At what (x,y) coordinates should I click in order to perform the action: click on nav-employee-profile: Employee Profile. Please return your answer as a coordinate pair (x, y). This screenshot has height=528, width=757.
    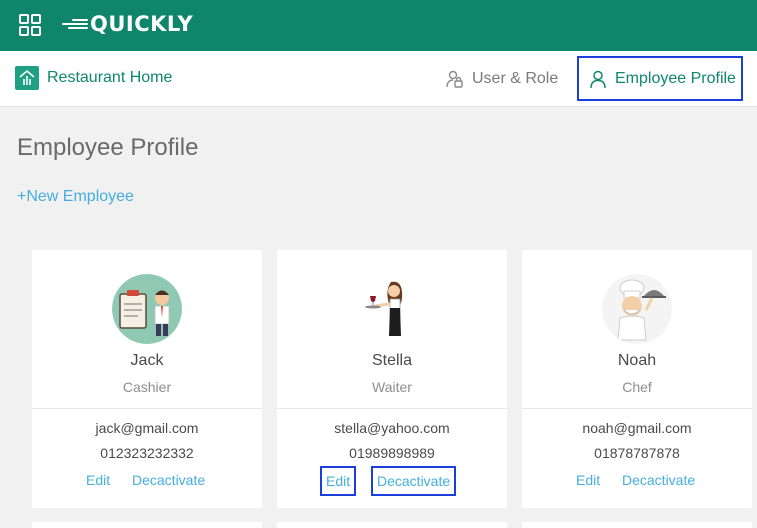
    Looking at the image, I should click on (660, 78).